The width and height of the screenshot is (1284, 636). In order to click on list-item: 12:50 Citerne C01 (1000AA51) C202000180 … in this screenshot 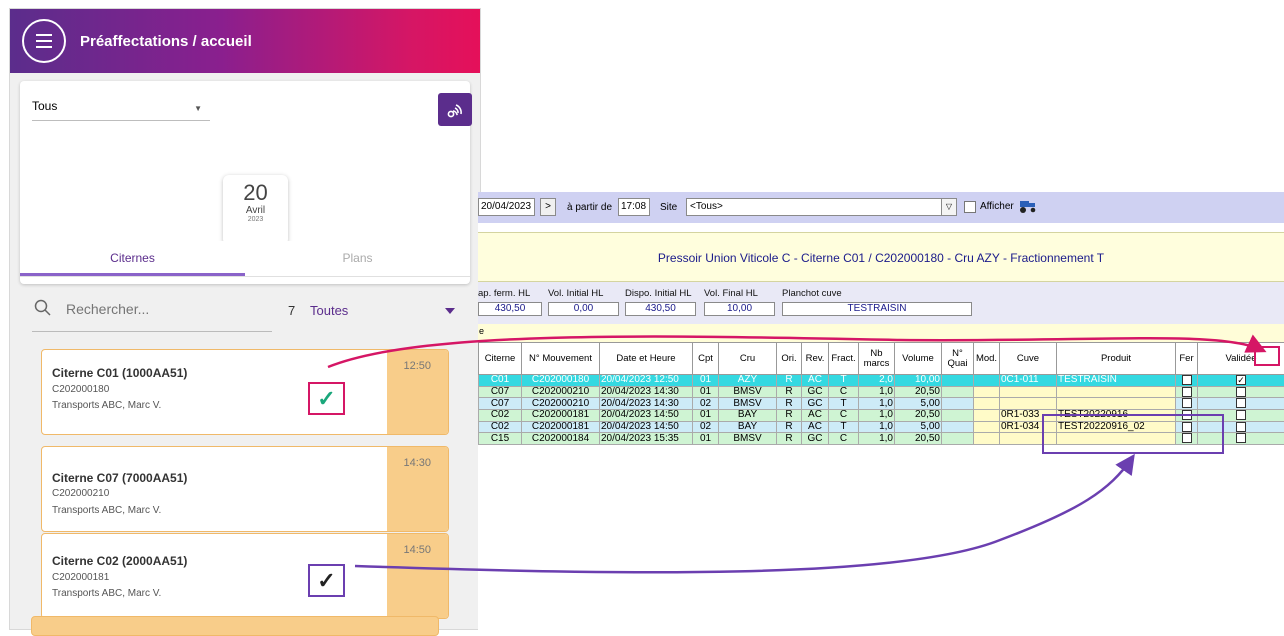, I will do `click(245, 392)`.